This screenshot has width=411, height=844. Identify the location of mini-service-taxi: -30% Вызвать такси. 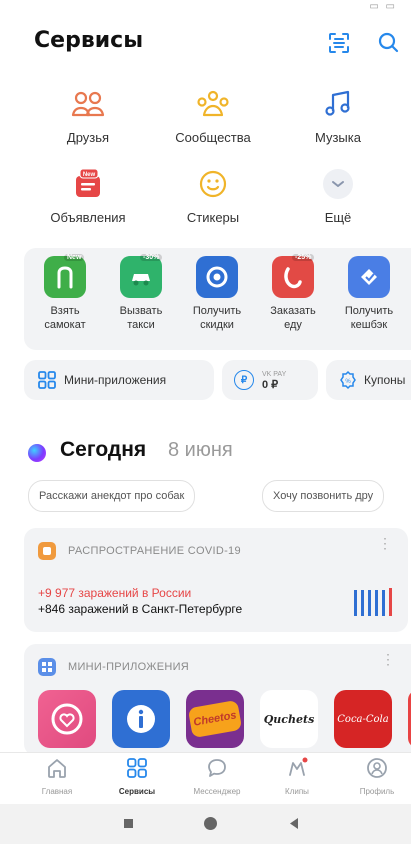
(141, 293).